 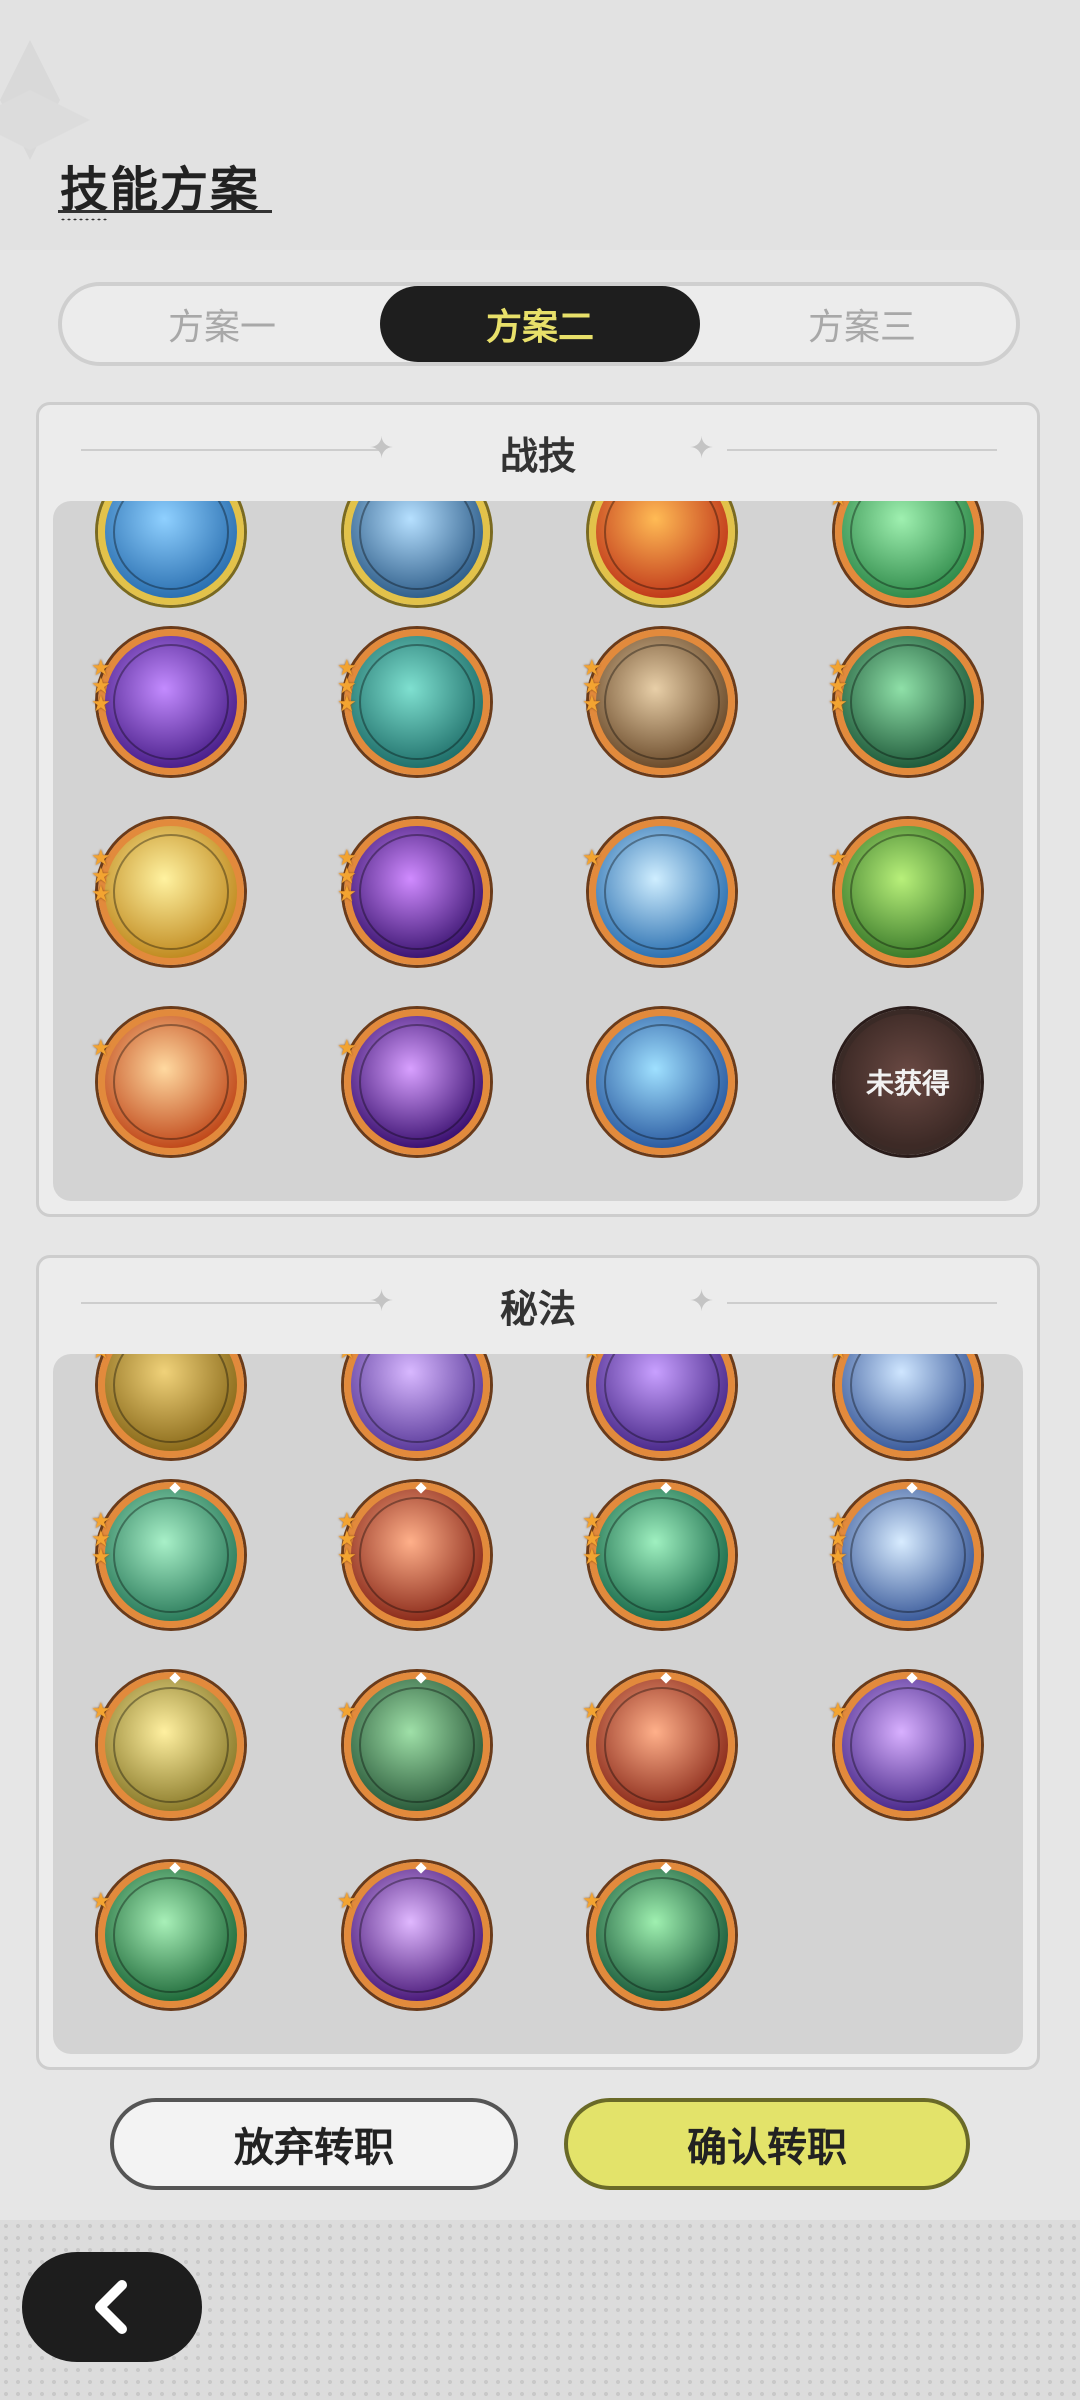 What do you see at coordinates (413, 1555) in the screenshot?
I see `flame-figure-art-icon: ★ ★ ★` at bounding box center [413, 1555].